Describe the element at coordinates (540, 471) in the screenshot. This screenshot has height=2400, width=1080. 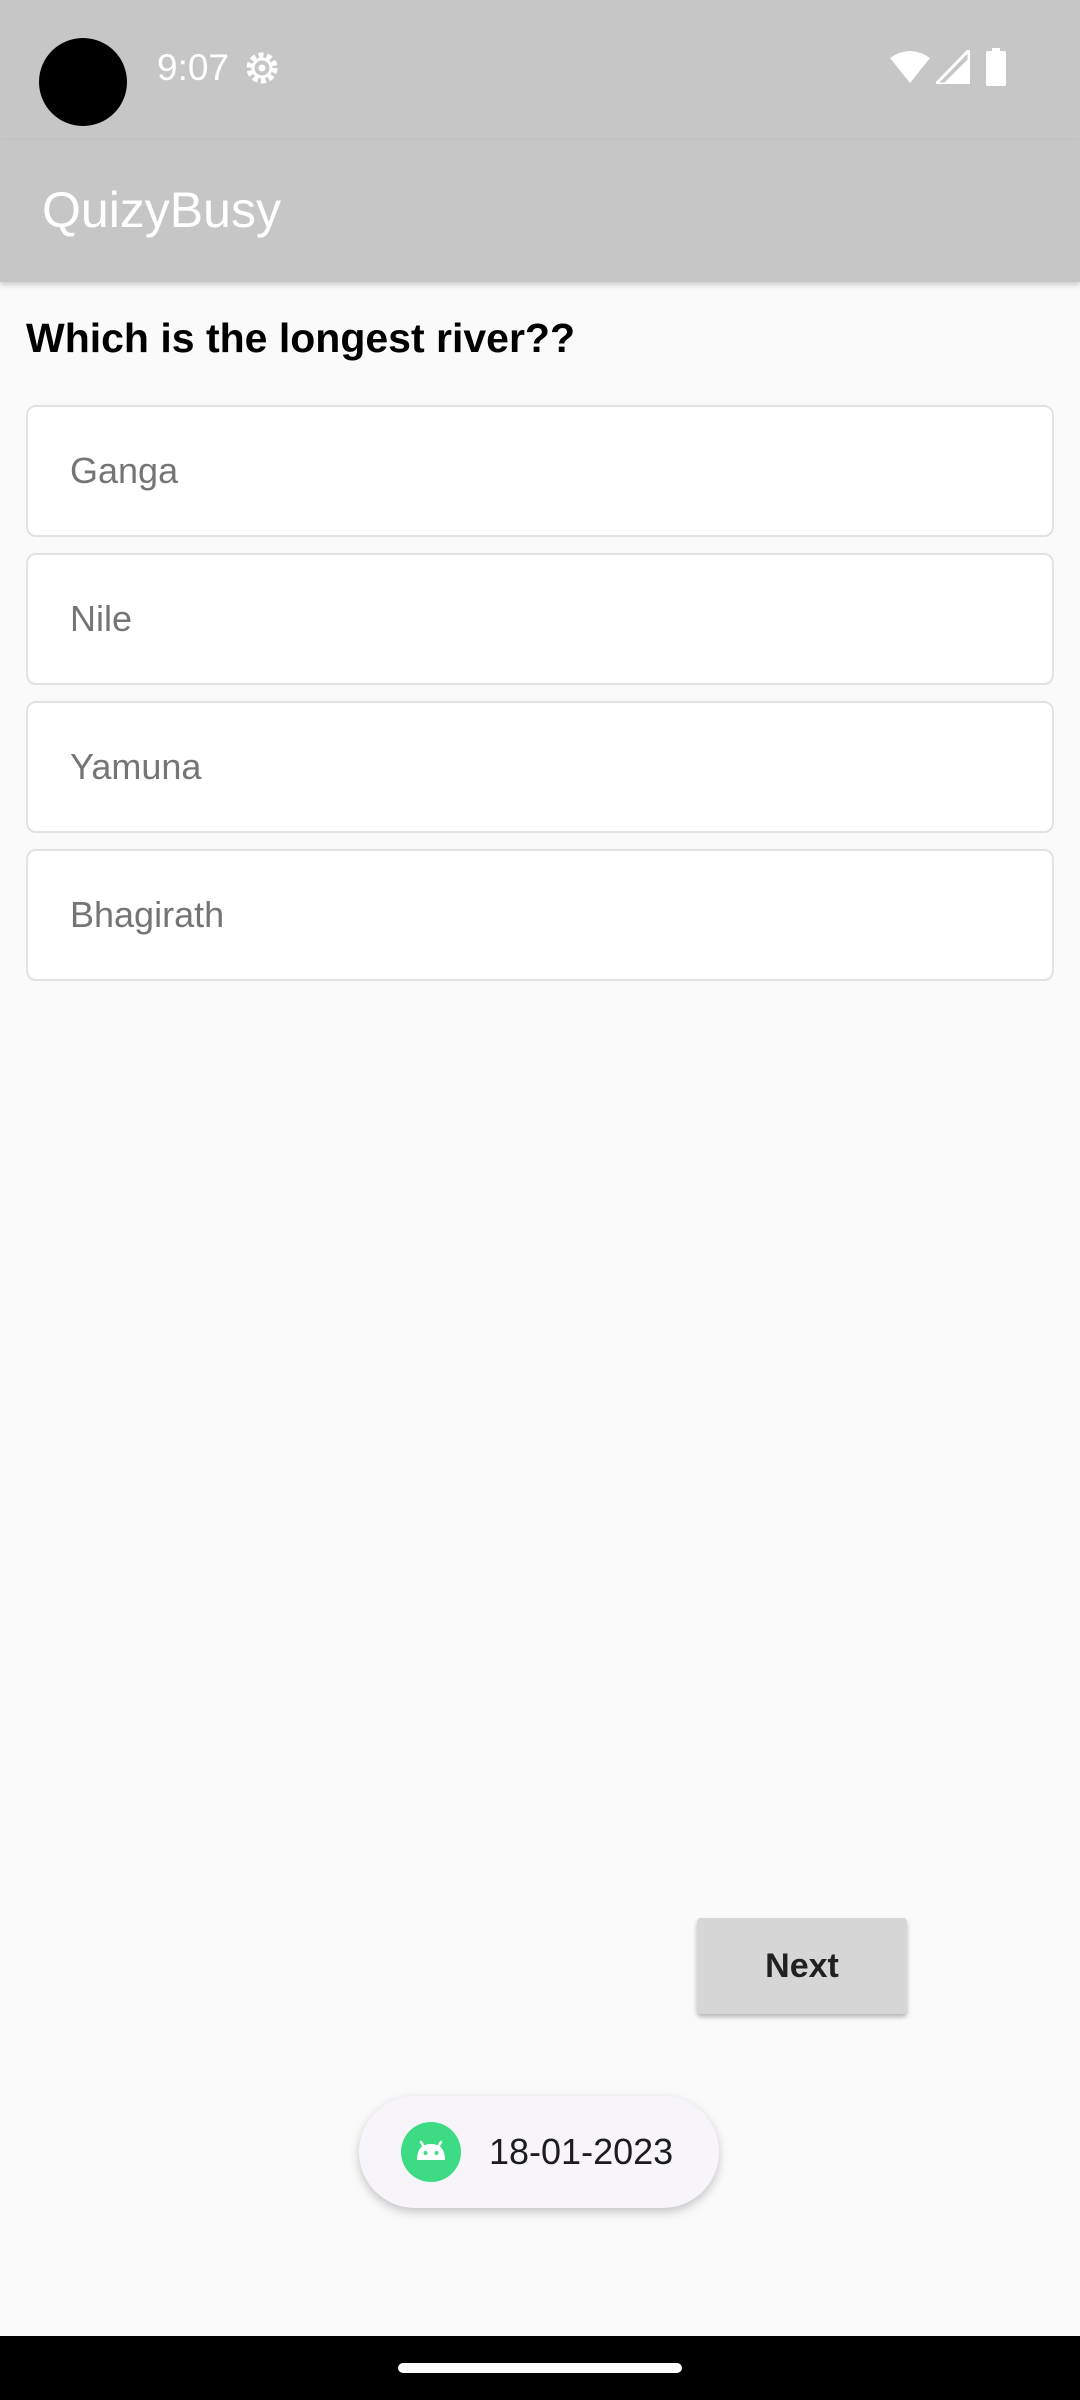
I see `option-button-1: Ganga` at that location.